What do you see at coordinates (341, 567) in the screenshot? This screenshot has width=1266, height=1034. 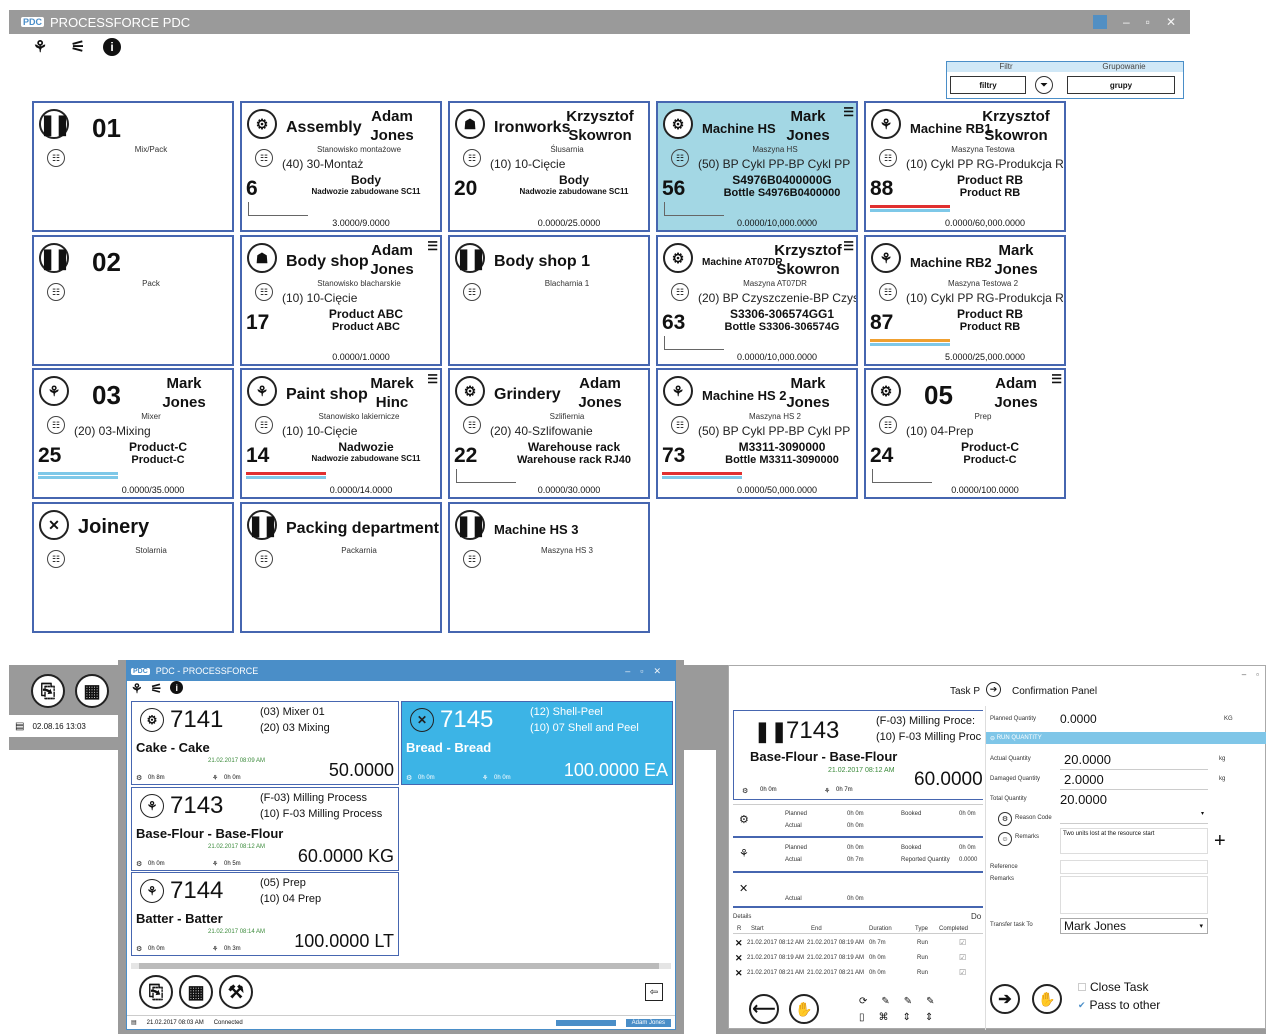 I see `workstation-card: ❚❚ Packing department ☷ Packarnia` at bounding box center [341, 567].